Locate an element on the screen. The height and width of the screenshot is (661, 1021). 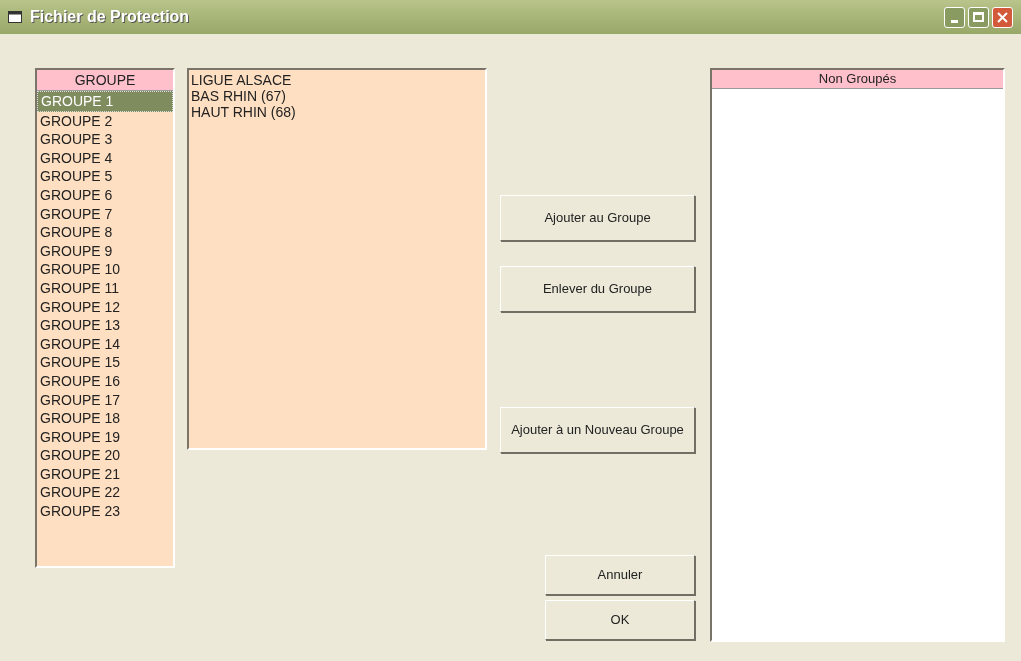
group-item: GROUPE 1 is located at coordinates (105, 101).